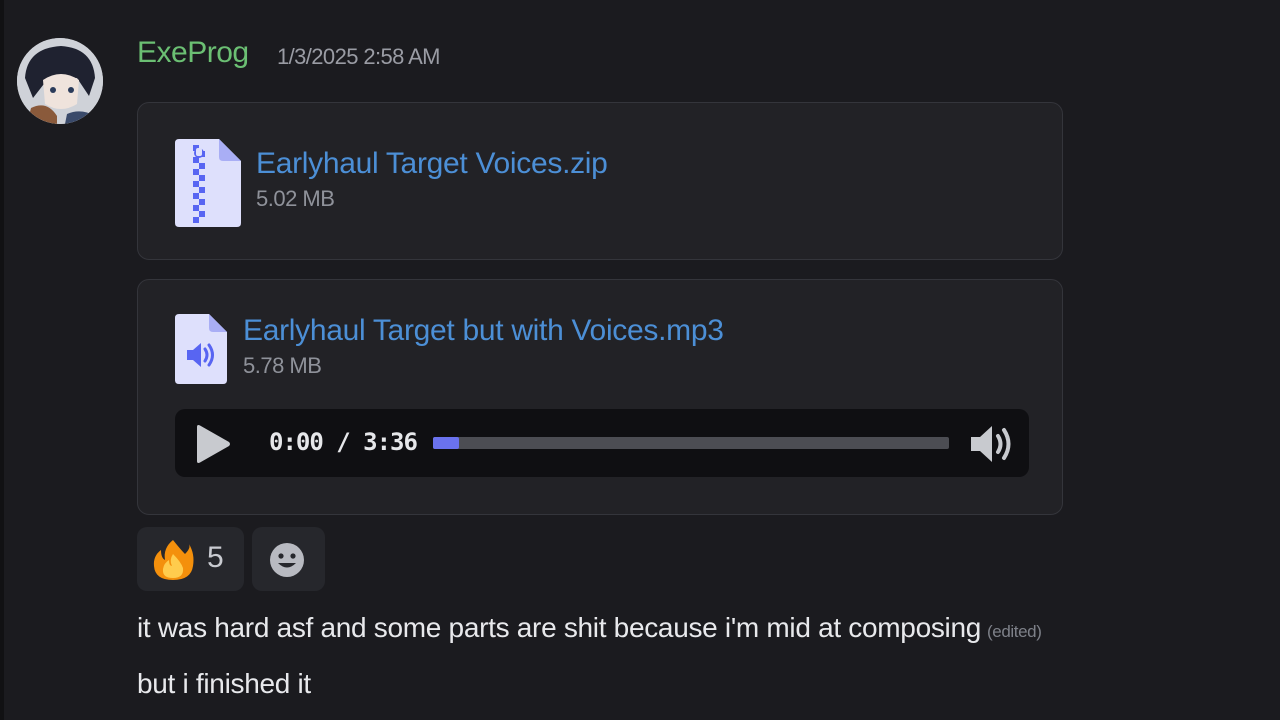 The image size is (1280, 720). What do you see at coordinates (483, 331) in the screenshot?
I see `attachment-file-name: Earlyhaul Target but with Voices.mp3` at bounding box center [483, 331].